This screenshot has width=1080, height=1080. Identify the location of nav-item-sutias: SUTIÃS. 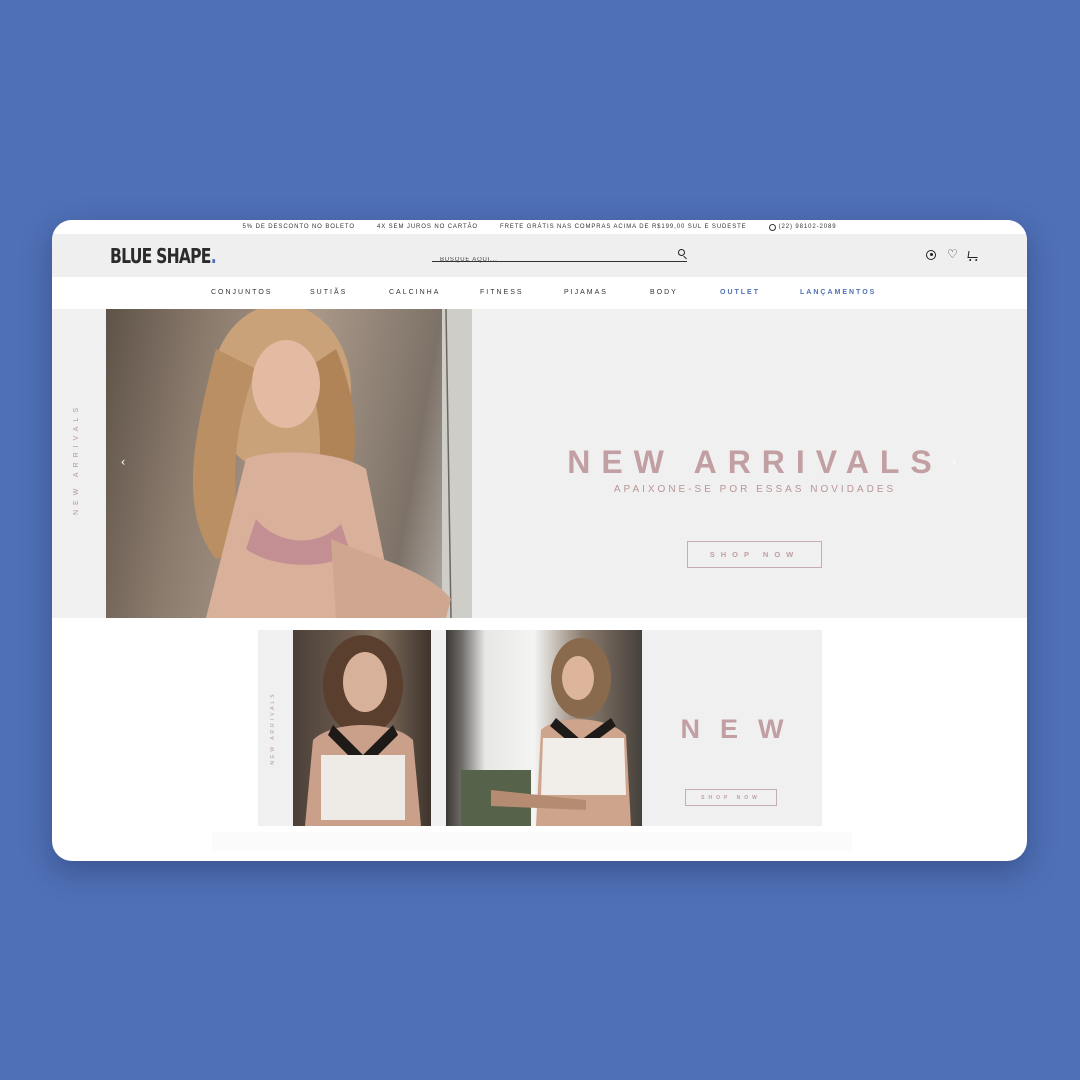
(328, 292).